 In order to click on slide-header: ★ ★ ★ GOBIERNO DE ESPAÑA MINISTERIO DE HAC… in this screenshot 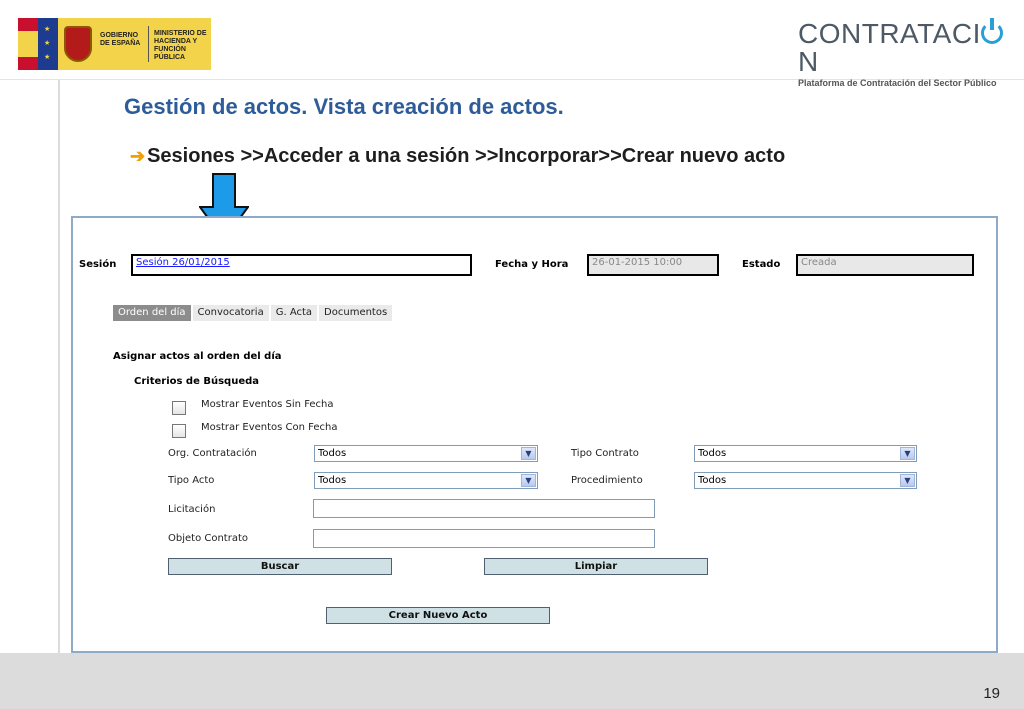, I will do `click(512, 44)`.